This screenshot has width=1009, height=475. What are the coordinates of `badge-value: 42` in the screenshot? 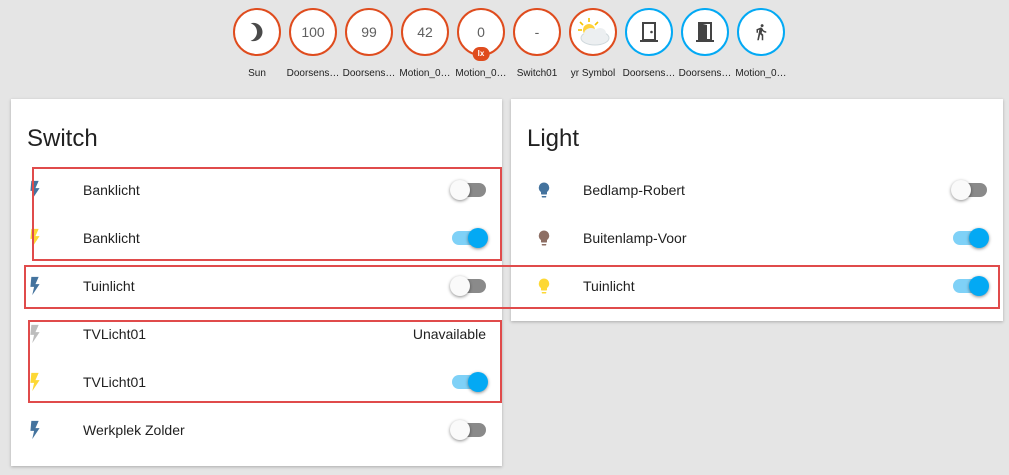 It's located at (425, 32).